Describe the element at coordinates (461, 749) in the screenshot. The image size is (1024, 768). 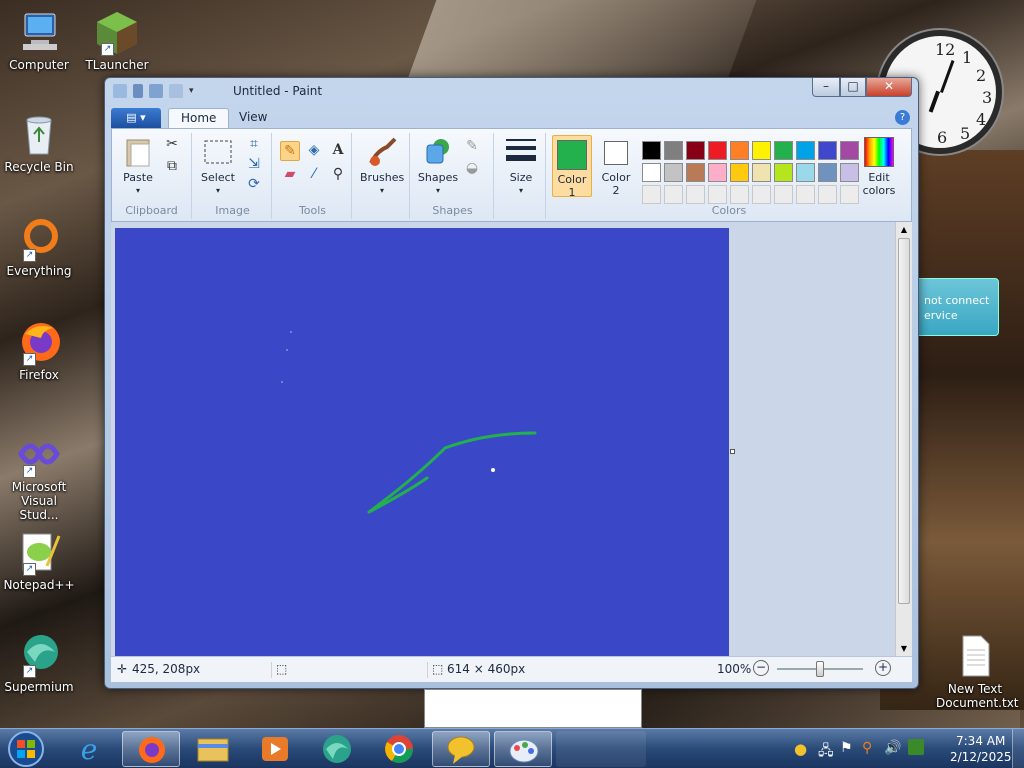
I see `taskbar-chat` at that location.